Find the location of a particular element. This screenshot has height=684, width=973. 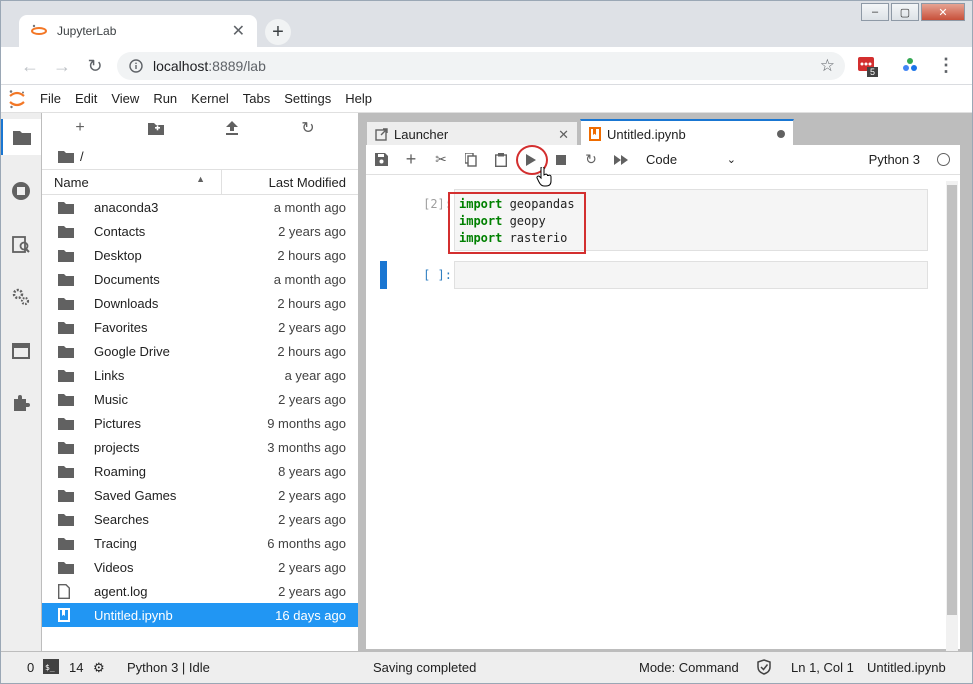

file-list-item: Favorites 2 years ago is located at coordinates (200, 327).